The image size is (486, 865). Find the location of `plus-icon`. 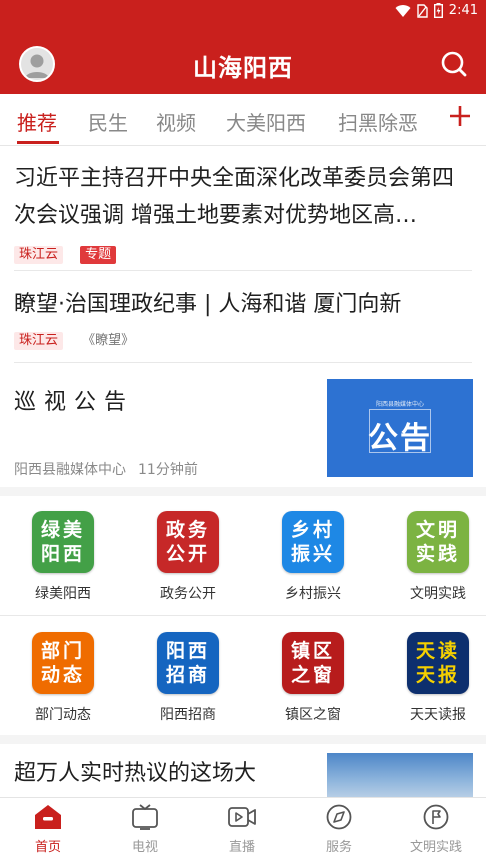

plus-icon is located at coordinates (460, 116).